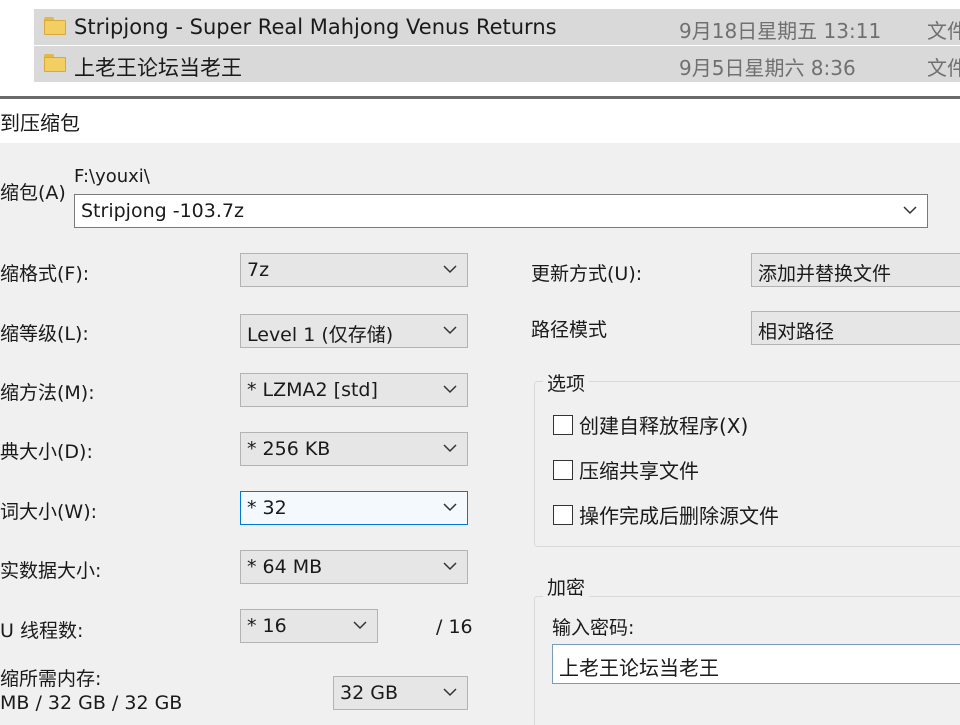 The height and width of the screenshot is (725, 960). What do you see at coordinates (566, 586) in the screenshot?
I see `encryption-group-title: 加密` at bounding box center [566, 586].